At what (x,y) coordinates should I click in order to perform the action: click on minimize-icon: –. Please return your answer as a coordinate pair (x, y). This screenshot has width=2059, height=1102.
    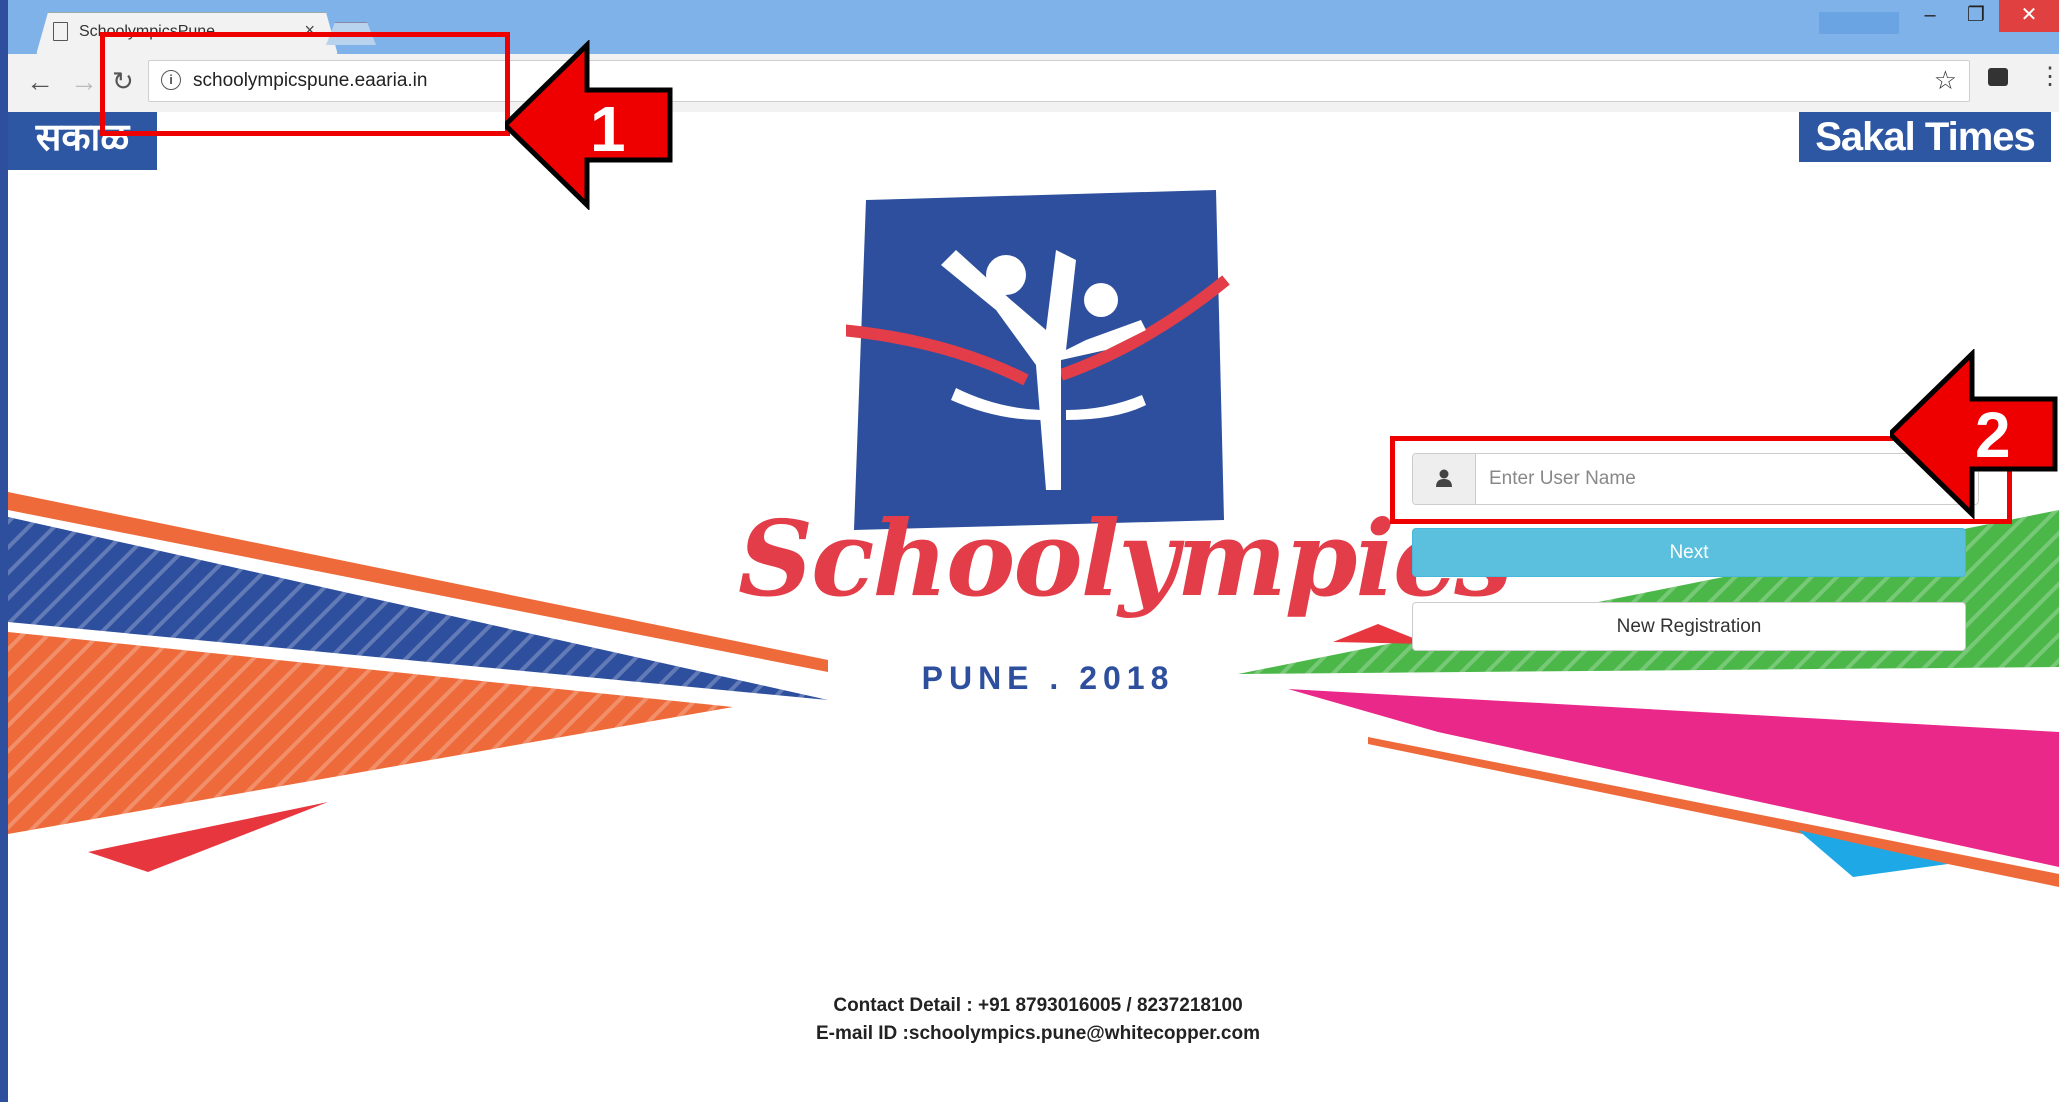
    Looking at the image, I should click on (1930, 16).